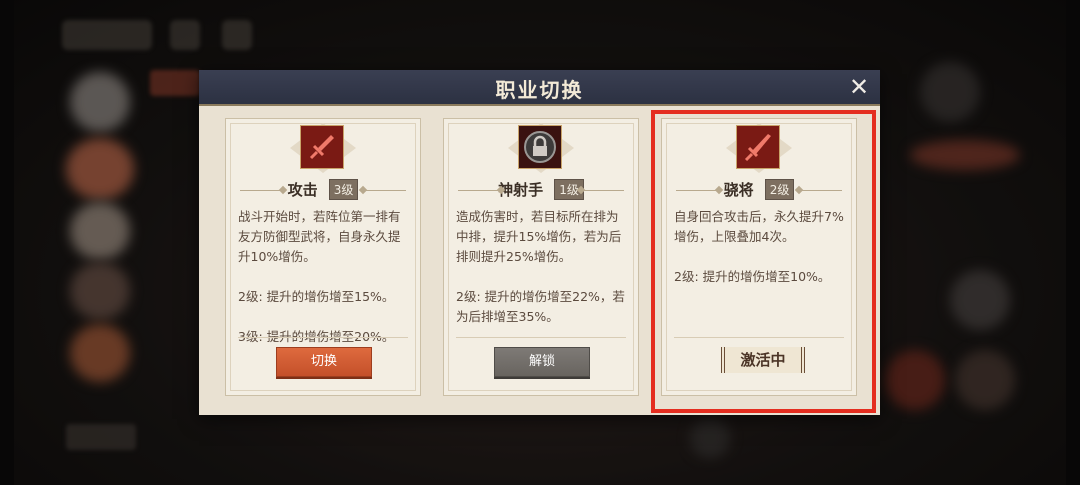  Describe the element at coordinates (540, 306) in the screenshot. I see `level-2-text: 2级: 提升的增伤增至22%，若为后排增至35%。` at that location.